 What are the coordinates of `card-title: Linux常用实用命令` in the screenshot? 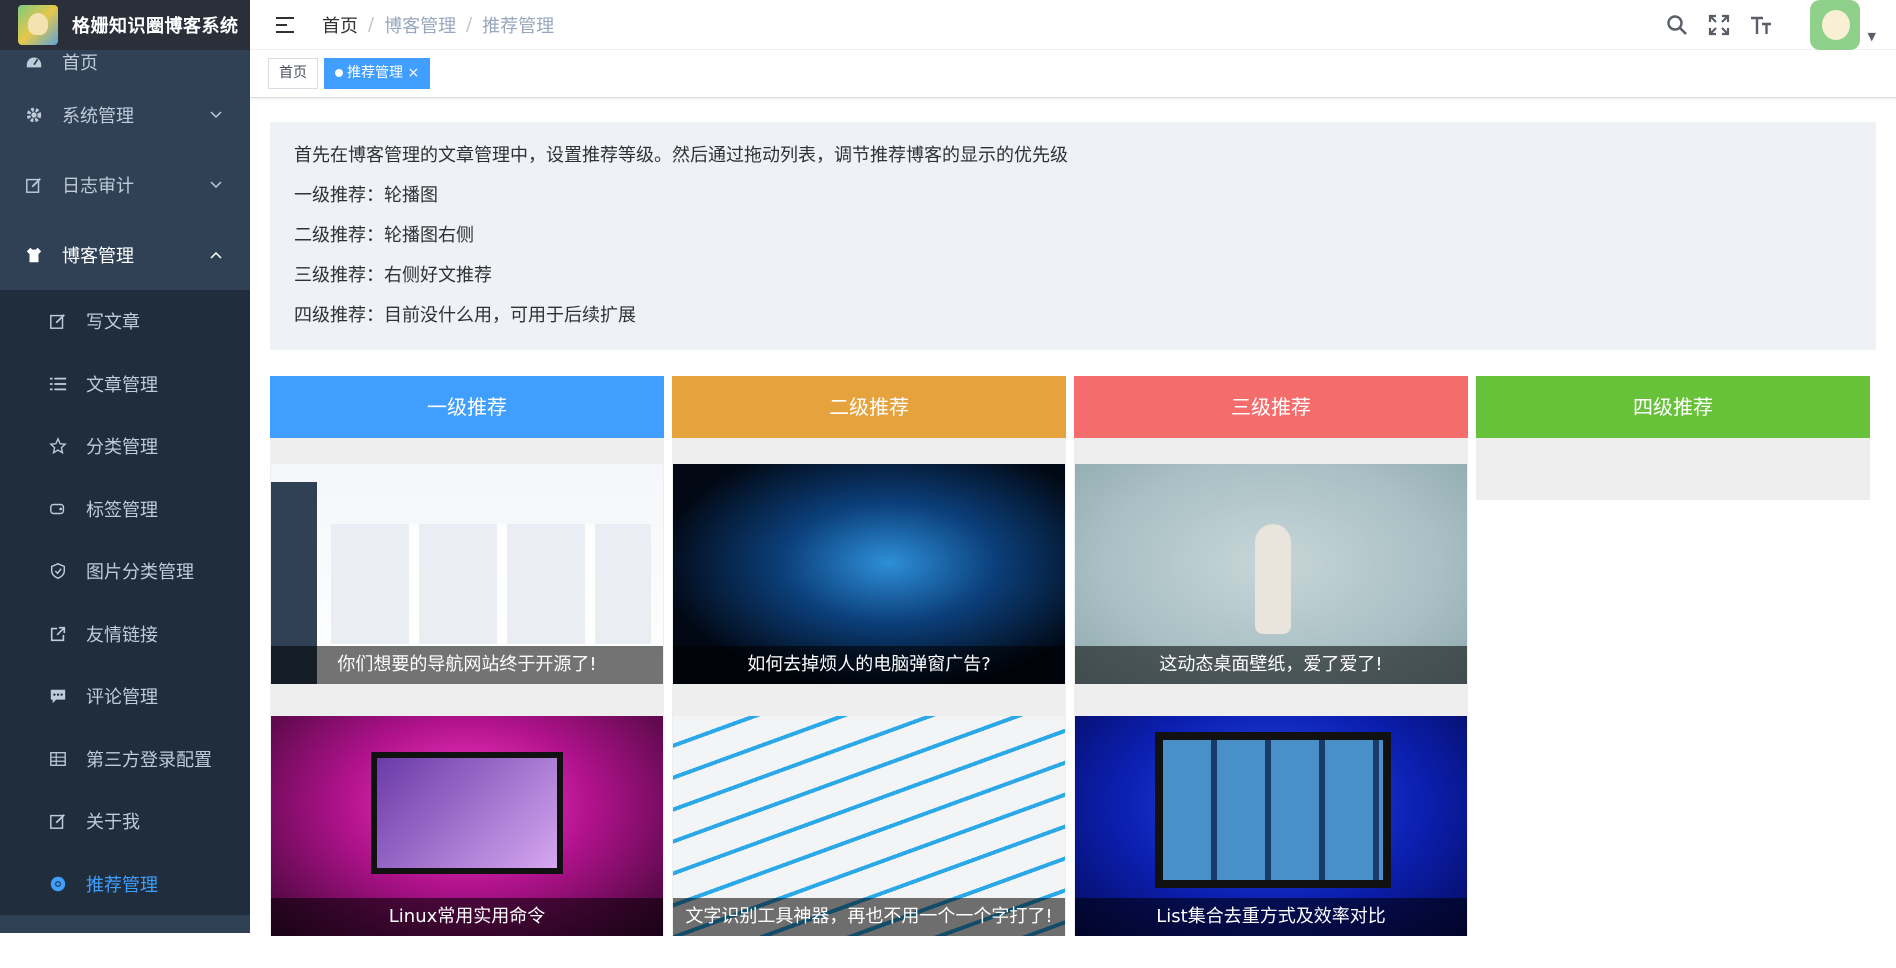 It's located at (467, 917).